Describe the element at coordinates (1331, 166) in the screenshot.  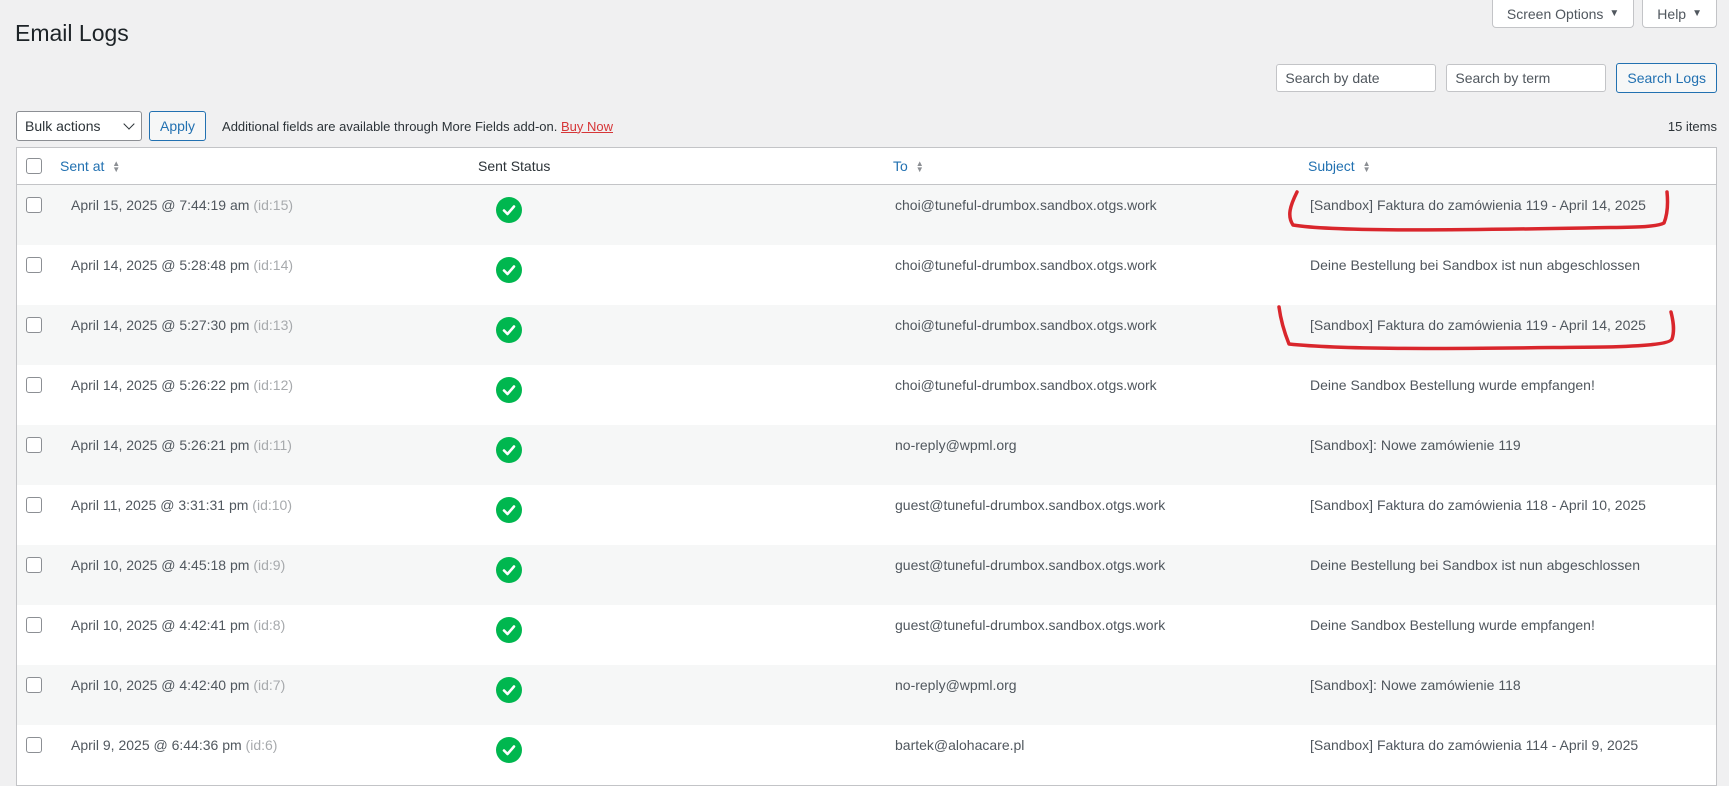
I see `column-subject-label: Subject` at that location.